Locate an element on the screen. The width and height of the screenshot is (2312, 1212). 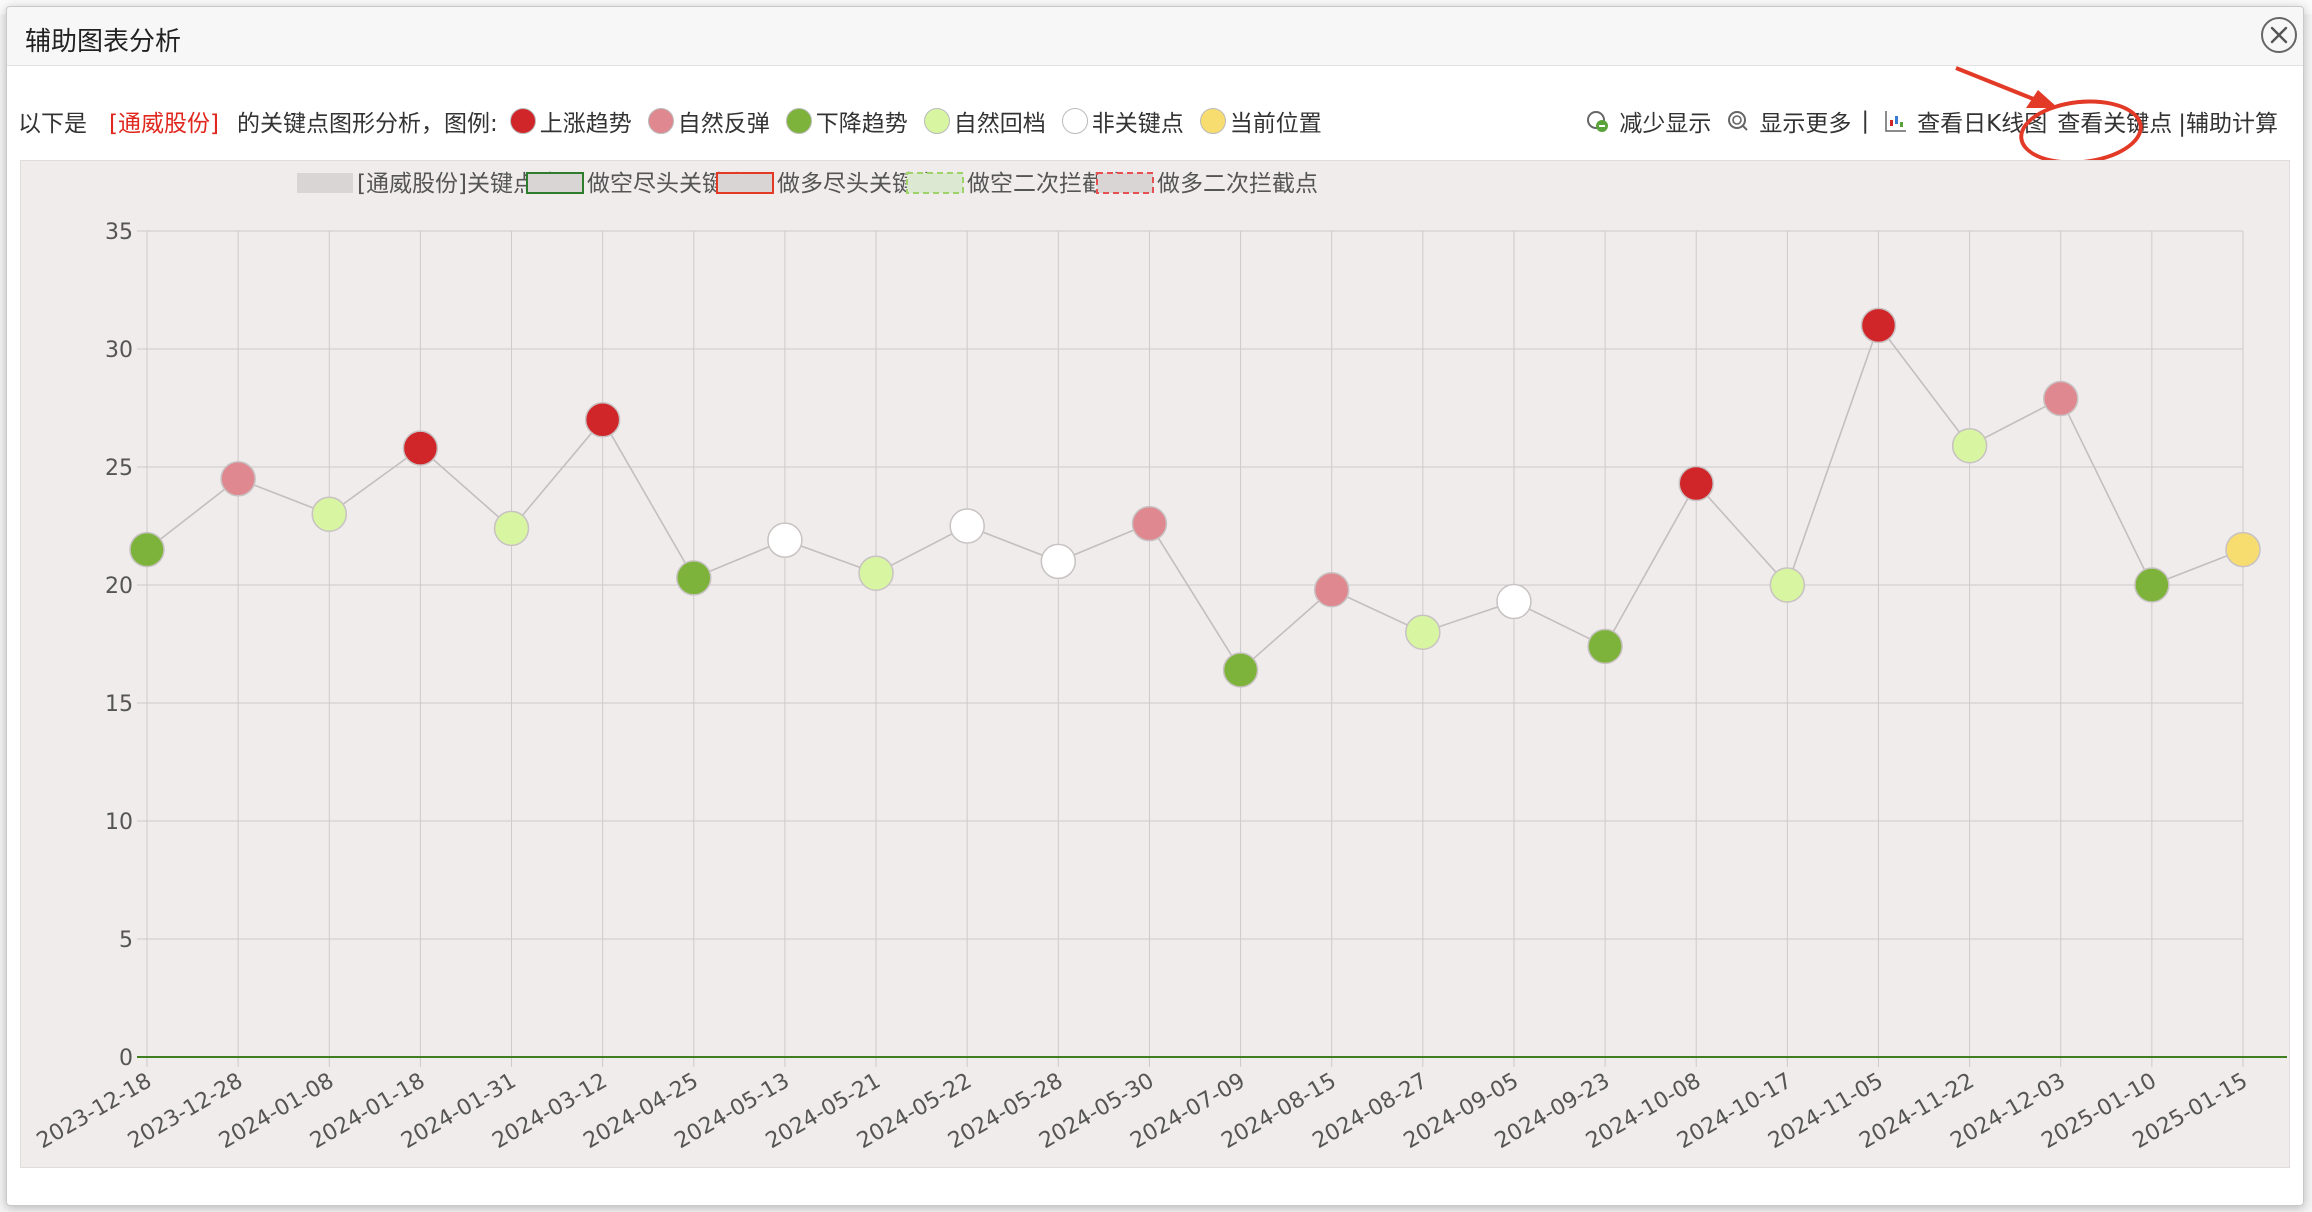
y-tick-label: 0 is located at coordinates (126, 1058).